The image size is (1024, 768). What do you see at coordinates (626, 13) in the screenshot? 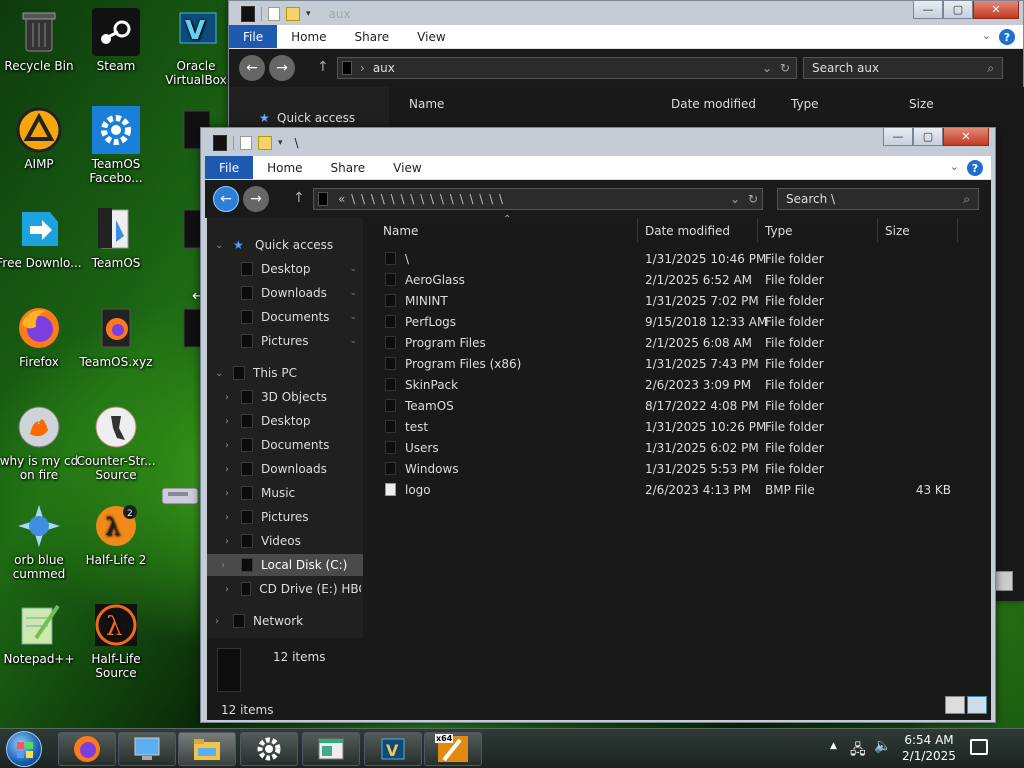
I see `title-bar: ▾ aux — ▢ ✕` at bounding box center [626, 13].